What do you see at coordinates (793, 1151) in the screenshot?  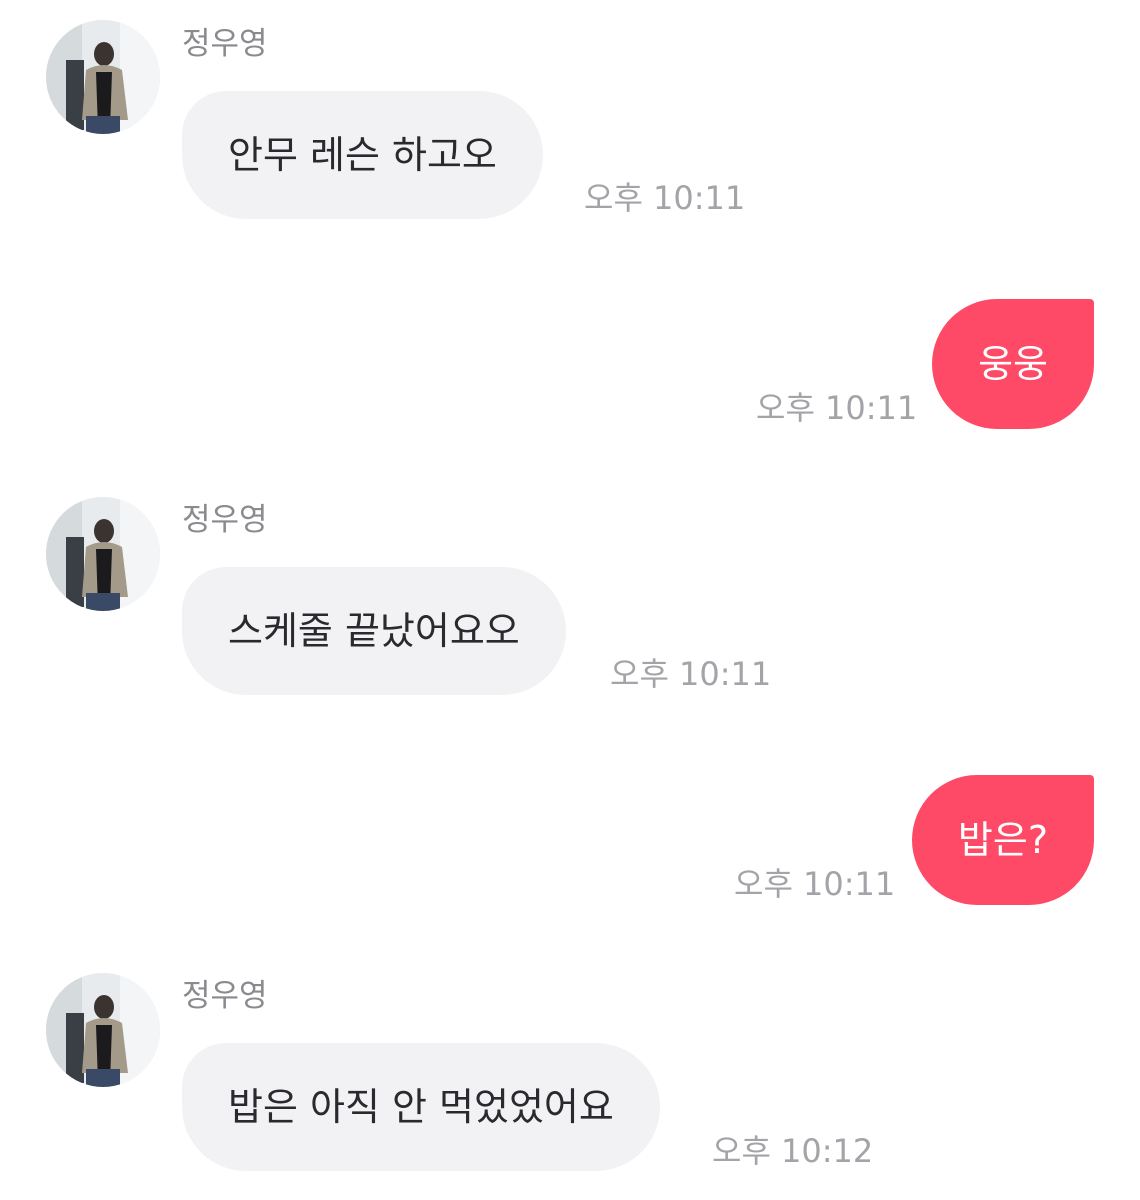 I see `timestamp: 오후 10:12` at bounding box center [793, 1151].